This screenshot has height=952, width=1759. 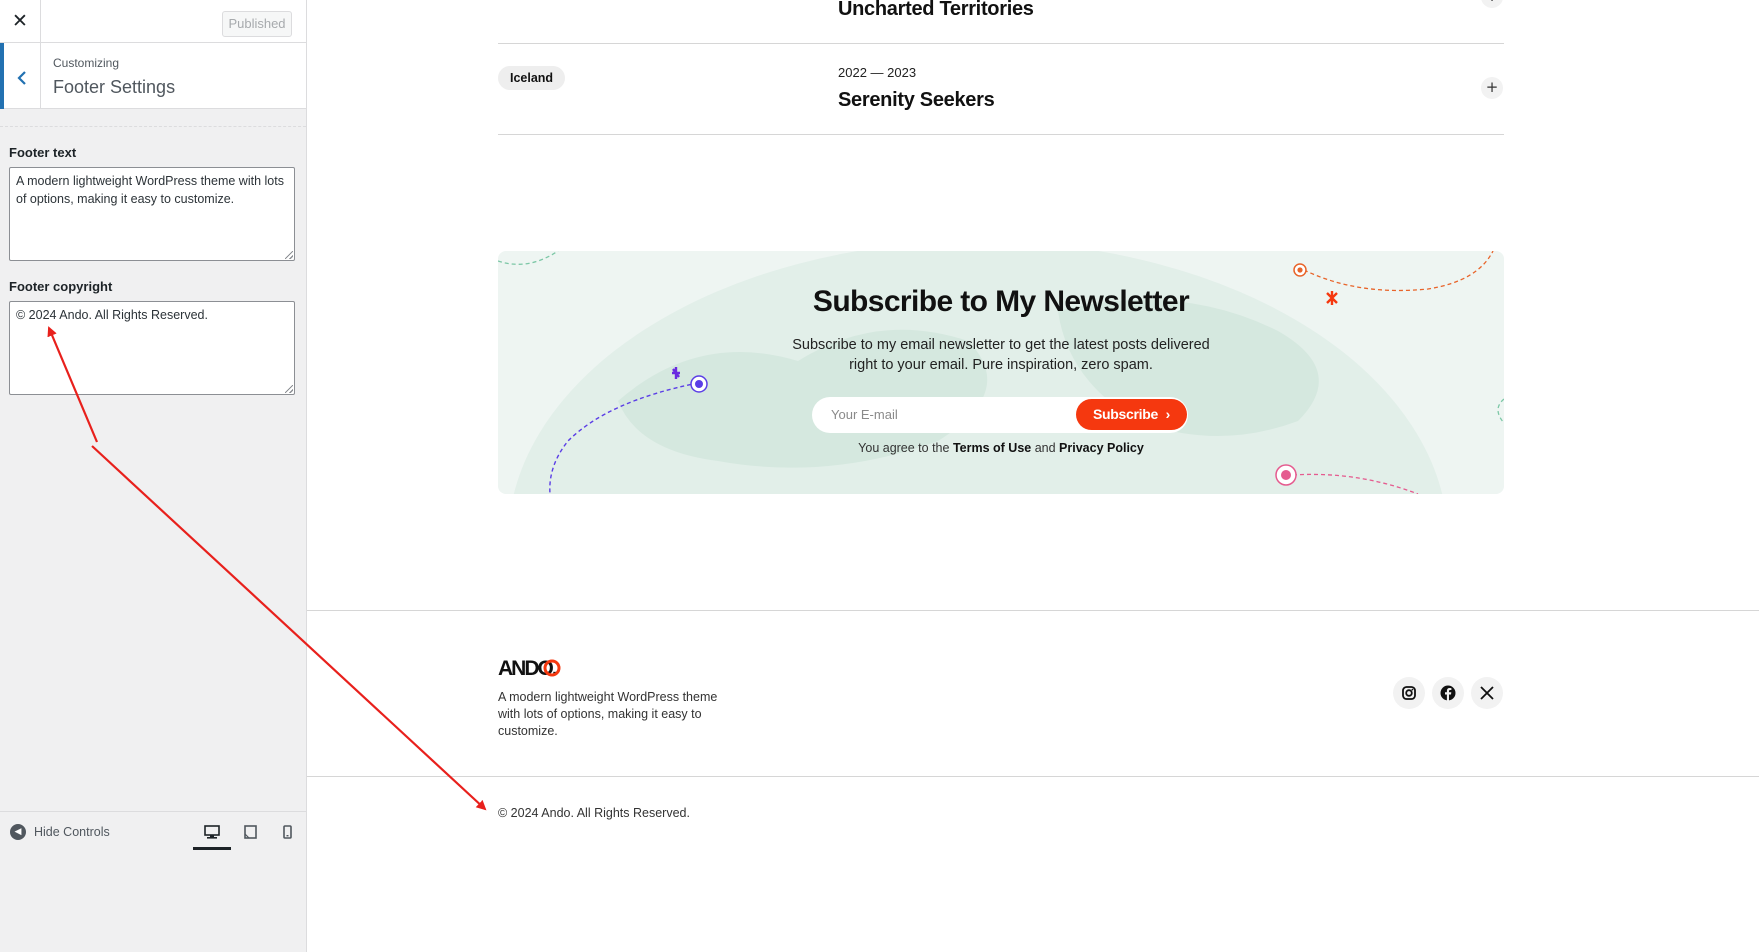 I want to click on back-button, so click(x=20, y=76).